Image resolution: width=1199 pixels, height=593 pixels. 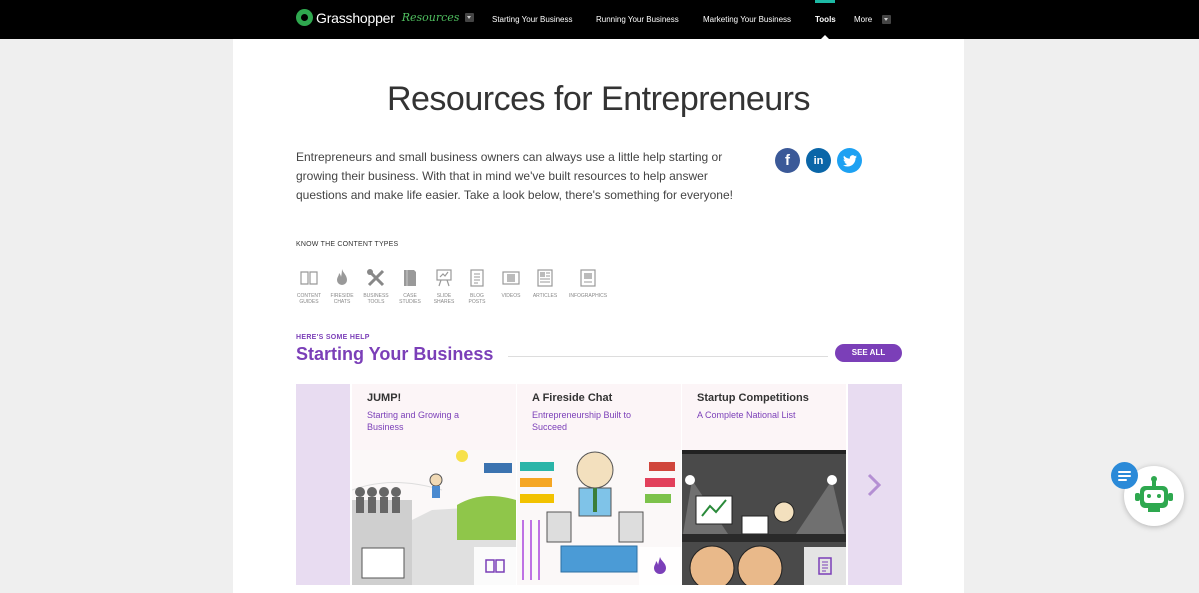 I want to click on see-all-button: SEE ALL, so click(x=868, y=353).